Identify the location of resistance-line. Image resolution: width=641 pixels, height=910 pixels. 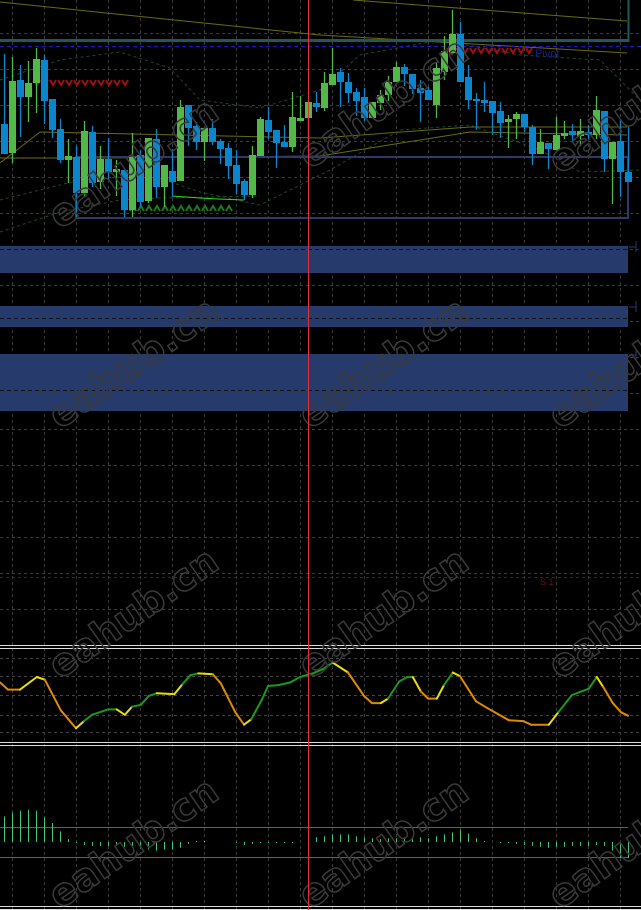
(314, 40).